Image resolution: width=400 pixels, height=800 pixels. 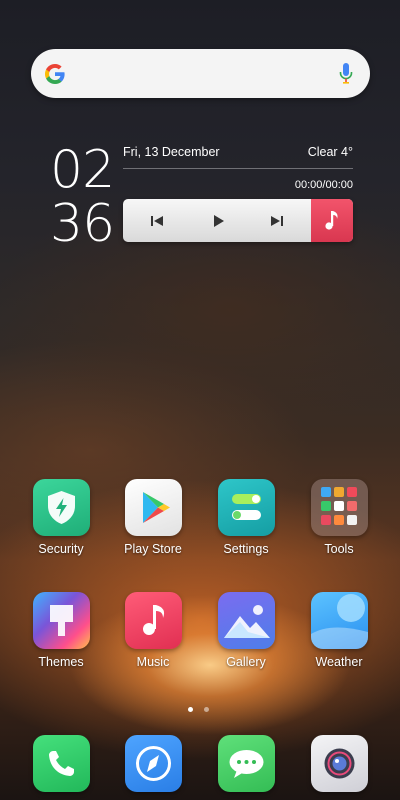 What do you see at coordinates (61, 662) in the screenshot?
I see `app-label: Themes` at bounding box center [61, 662].